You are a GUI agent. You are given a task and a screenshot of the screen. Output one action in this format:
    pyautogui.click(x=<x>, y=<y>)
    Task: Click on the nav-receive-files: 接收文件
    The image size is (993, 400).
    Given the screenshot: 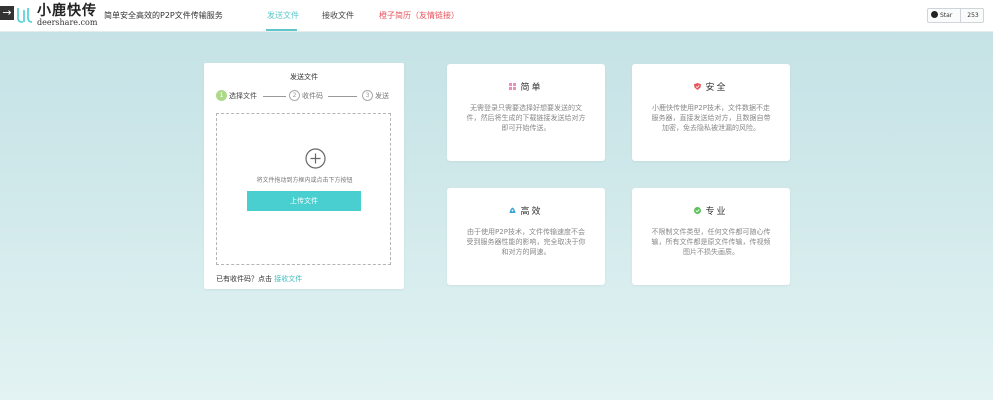 What is the action you would take?
    pyautogui.click(x=338, y=16)
    